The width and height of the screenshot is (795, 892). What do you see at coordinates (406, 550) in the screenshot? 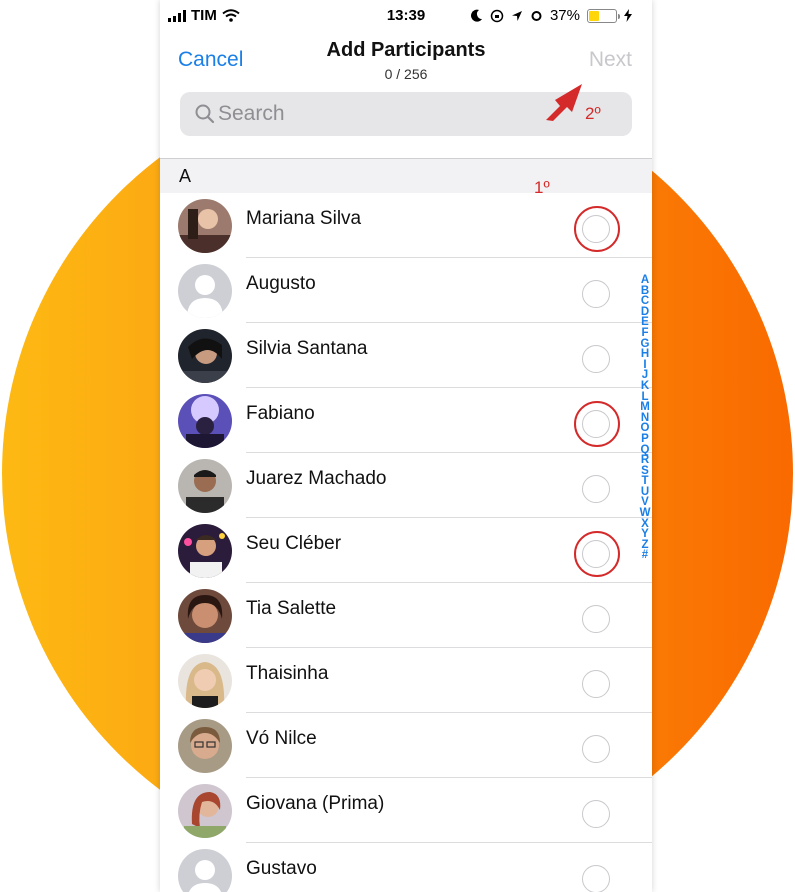
I see `contact-row: Seu Cléber` at bounding box center [406, 550].